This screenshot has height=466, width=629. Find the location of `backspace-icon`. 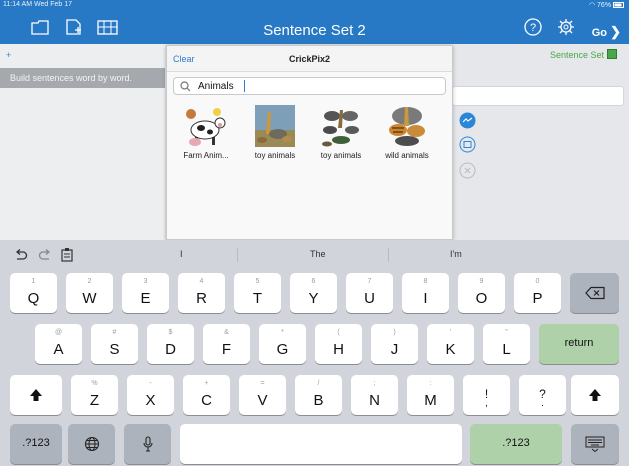

backspace-icon is located at coordinates (594, 293).